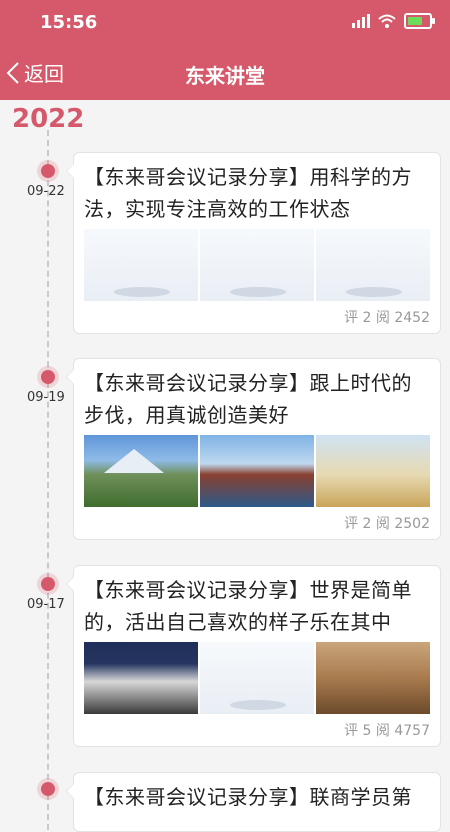 This screenshot has height=832, width=450. Describe the element at coordinates (248, 399) in the screenshot. I see `article-title: 【东来哥会议记录分享】跟上时代的 步伐，用真诚创造美好` at that location.